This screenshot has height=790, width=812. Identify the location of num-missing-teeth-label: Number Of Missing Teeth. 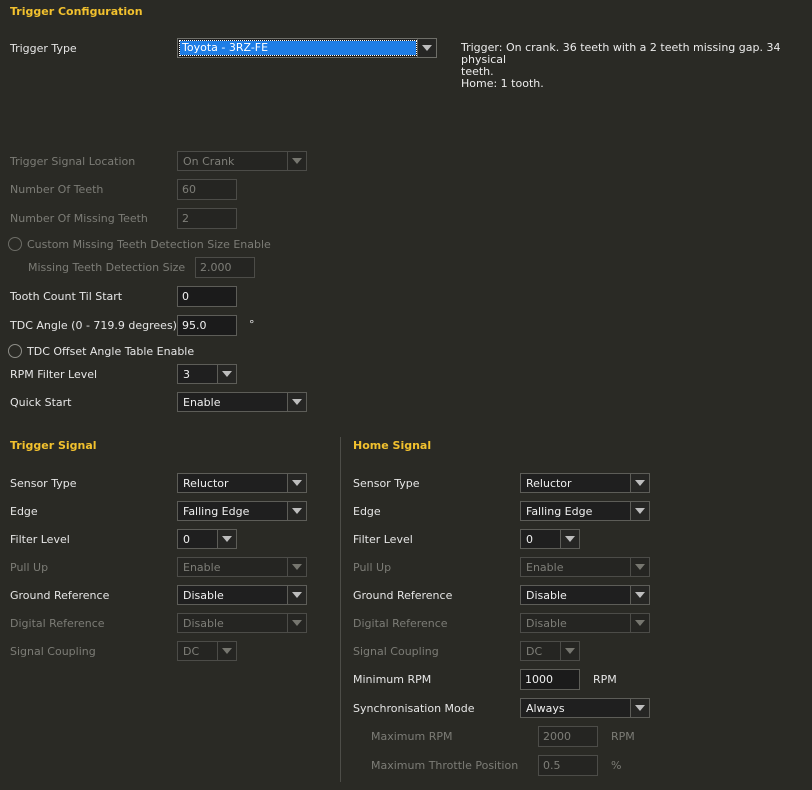
(79, 218).